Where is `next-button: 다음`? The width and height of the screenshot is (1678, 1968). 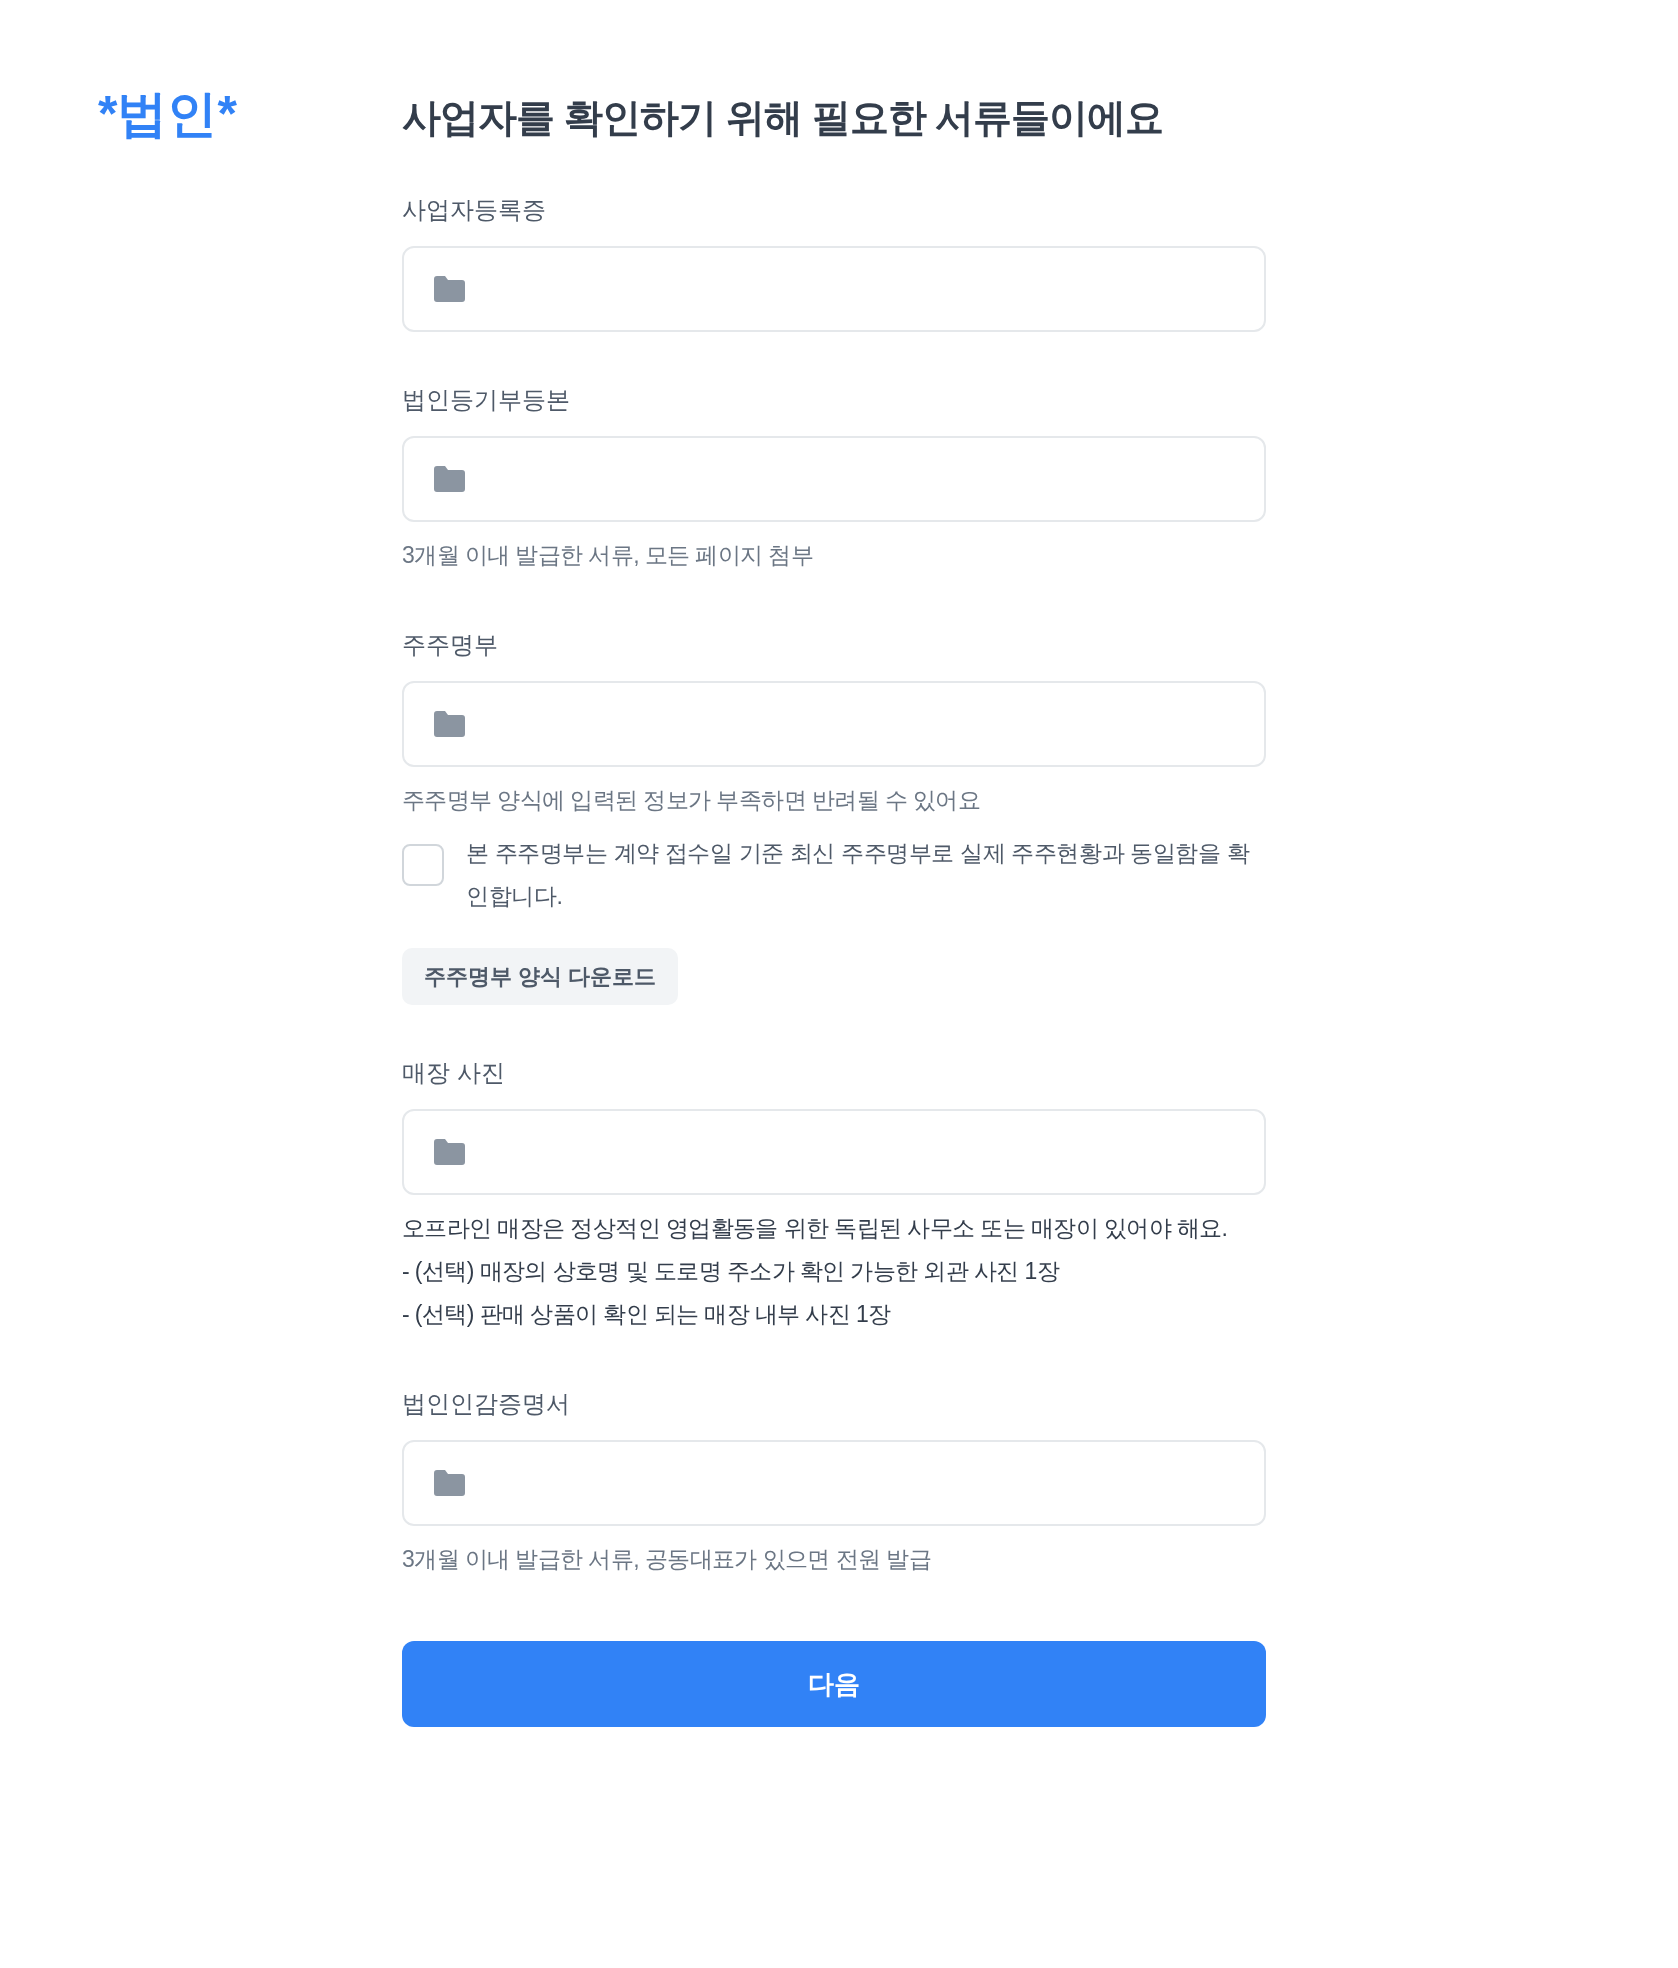 next-button: 다음 is located at coordinates (834, 1684).